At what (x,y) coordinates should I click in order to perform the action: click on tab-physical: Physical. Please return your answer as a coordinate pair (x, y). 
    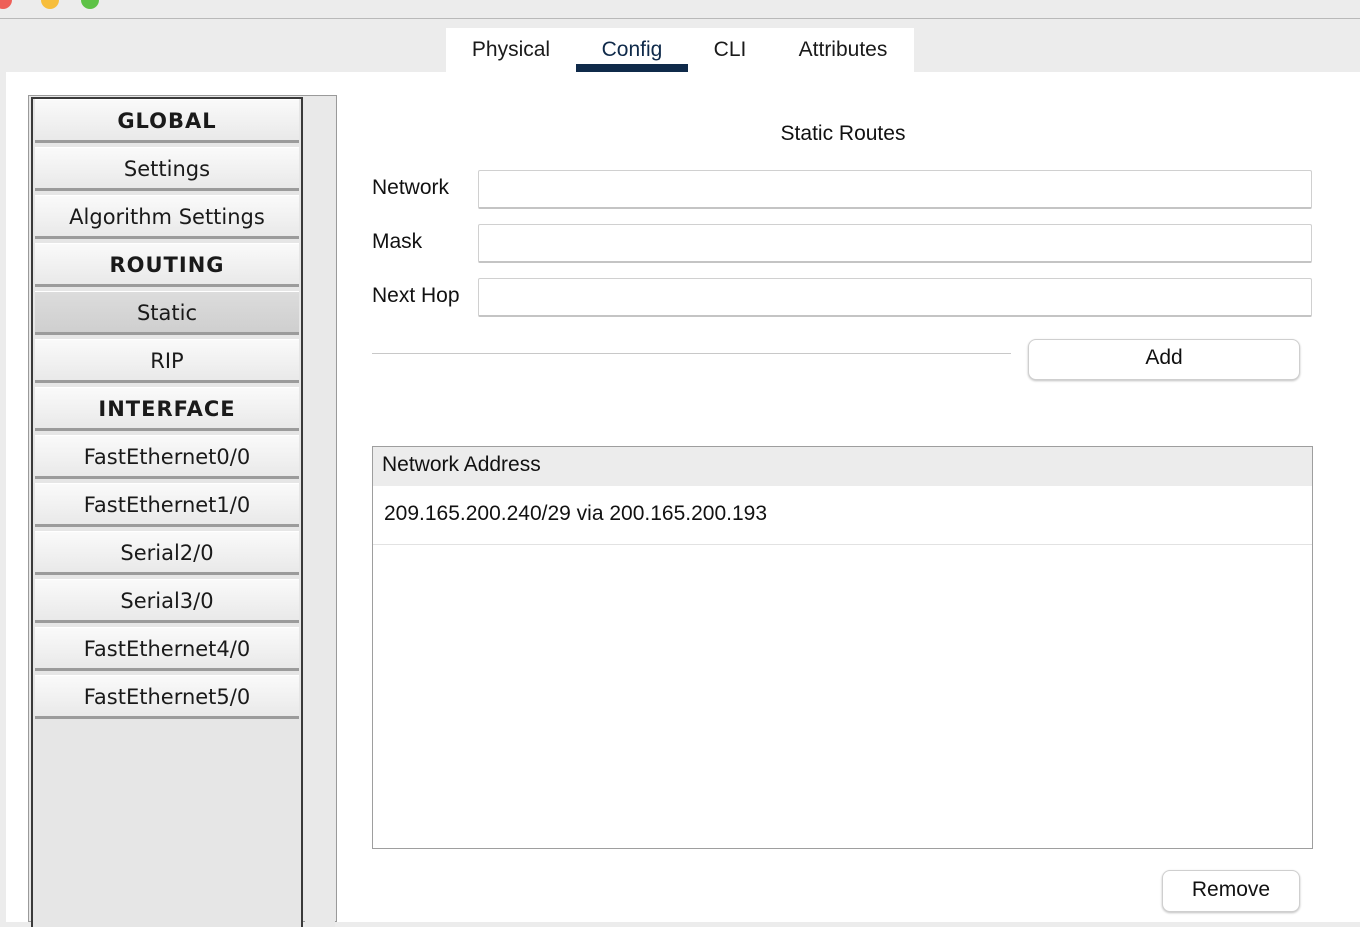
    Looking at the image, I should click on (511, 50).